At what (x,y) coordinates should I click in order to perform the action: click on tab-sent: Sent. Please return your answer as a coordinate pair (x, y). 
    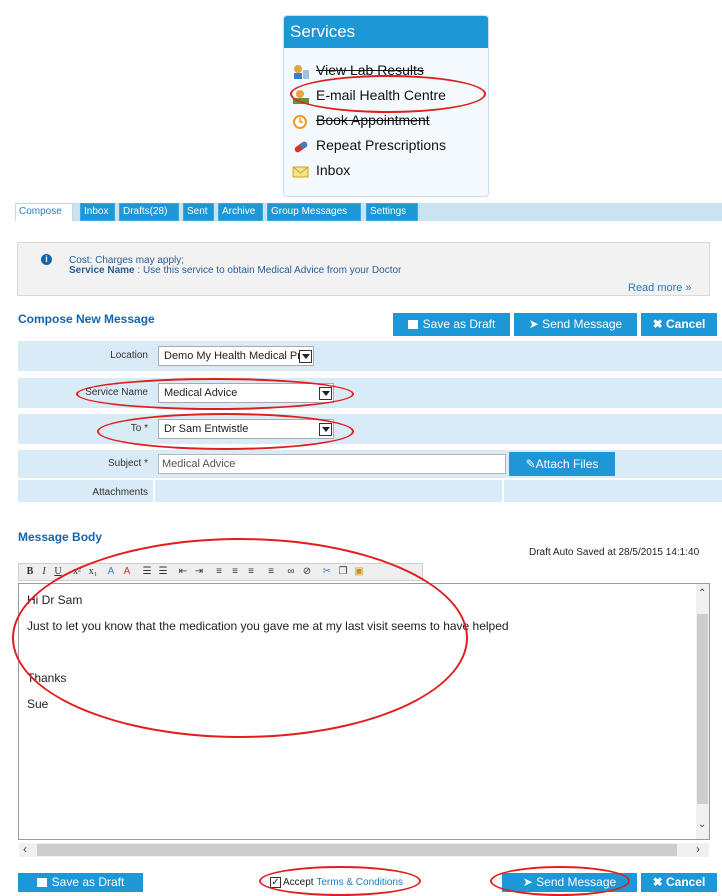
    Looking at the image, I should click on (198, 212).